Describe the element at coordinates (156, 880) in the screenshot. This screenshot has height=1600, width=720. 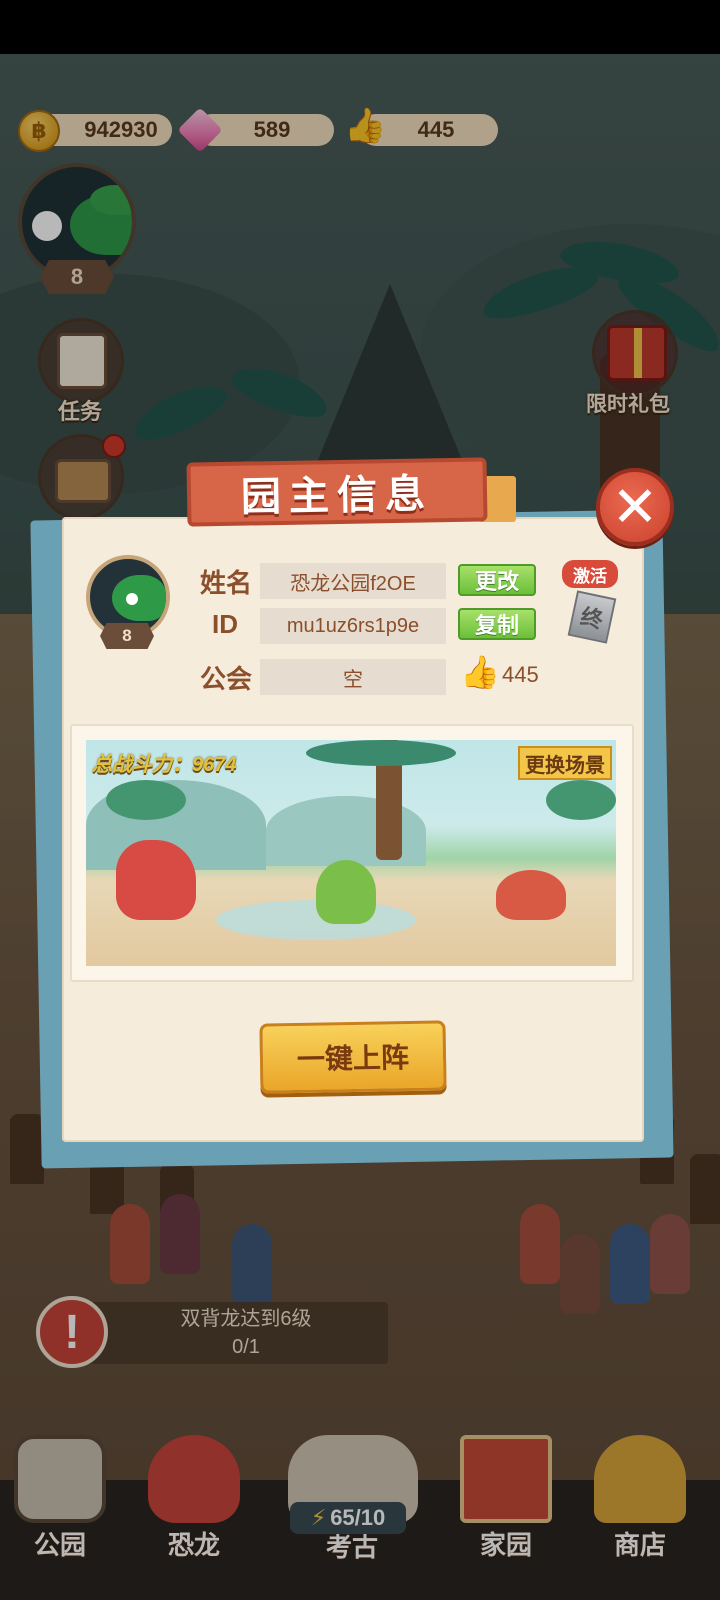
I see `red-dragon-icon` at that location.